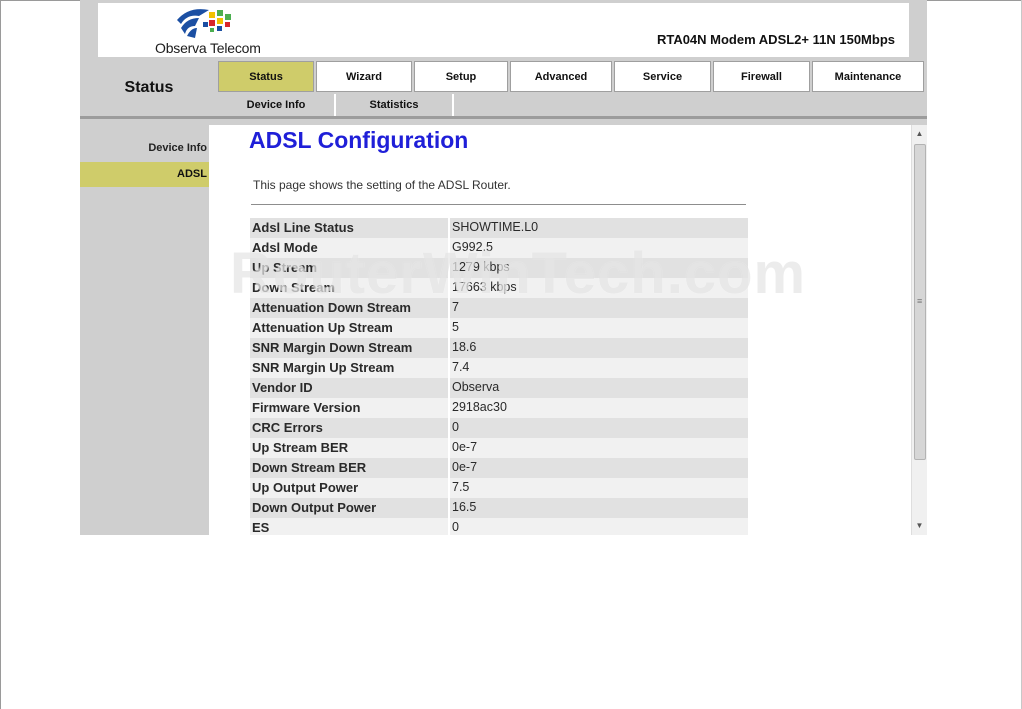 The height and width of the screenshot is (709, 1022). I want to click on section-title: Status, so click(149, 87).